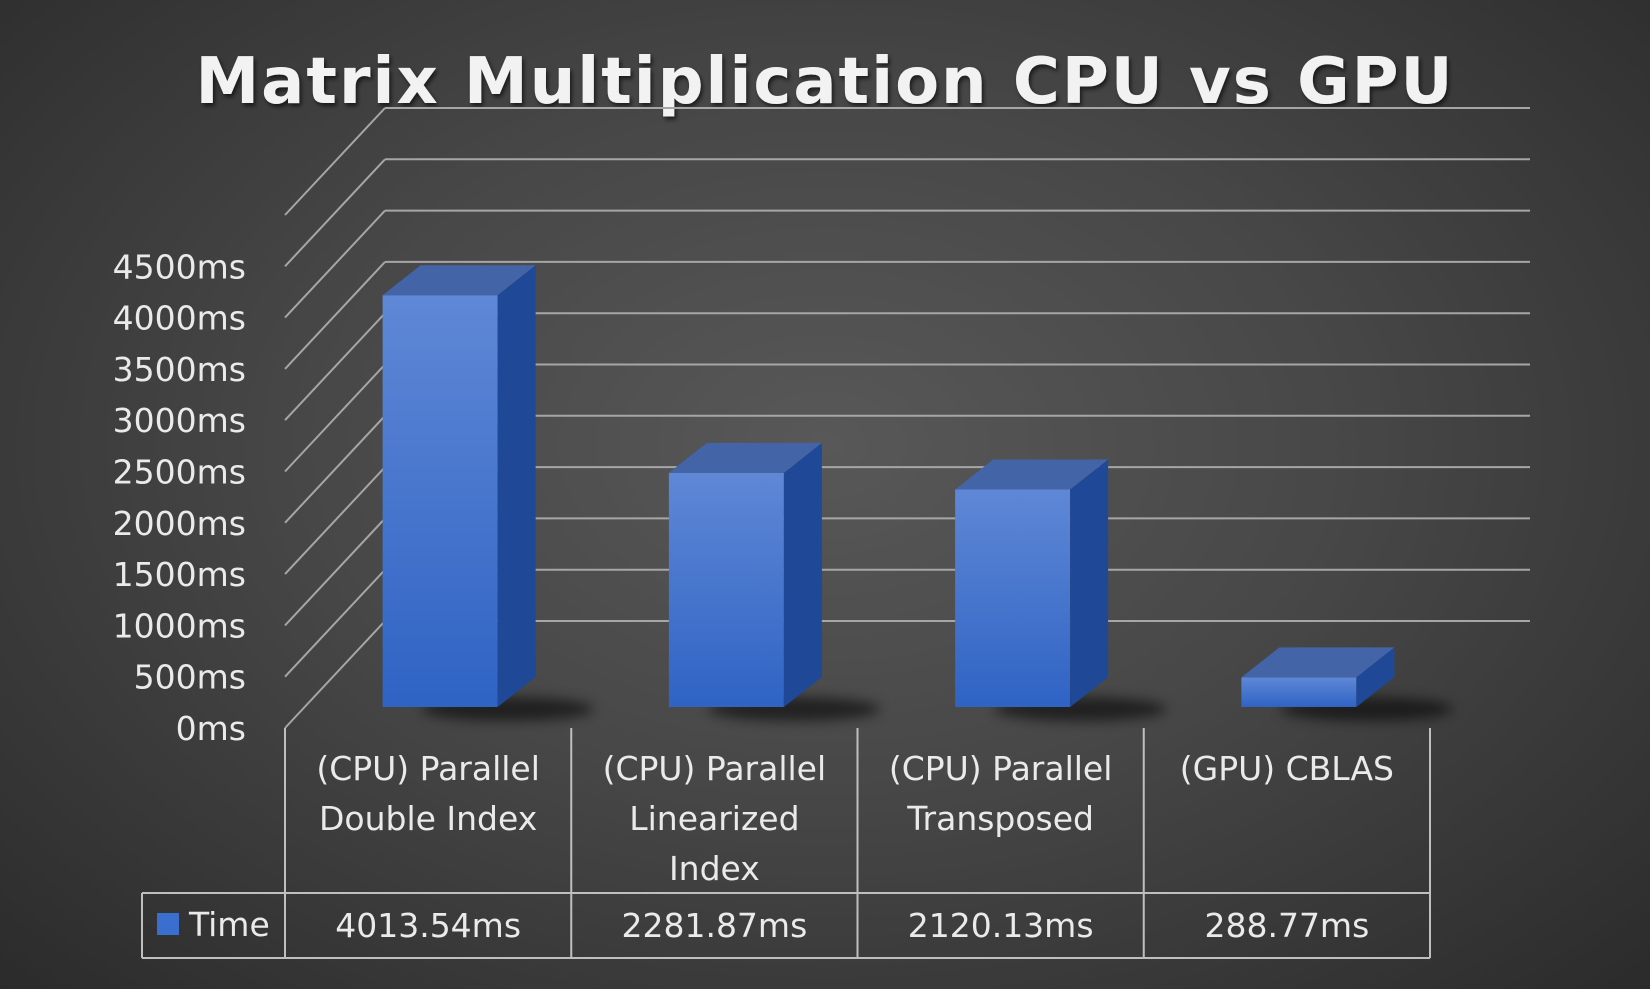 The height and width of the screenshot is (989, 1650). Describe the element at coordinates (179, 369) in the screenshot. I see `y-tick-label: 3500ms` at that location.